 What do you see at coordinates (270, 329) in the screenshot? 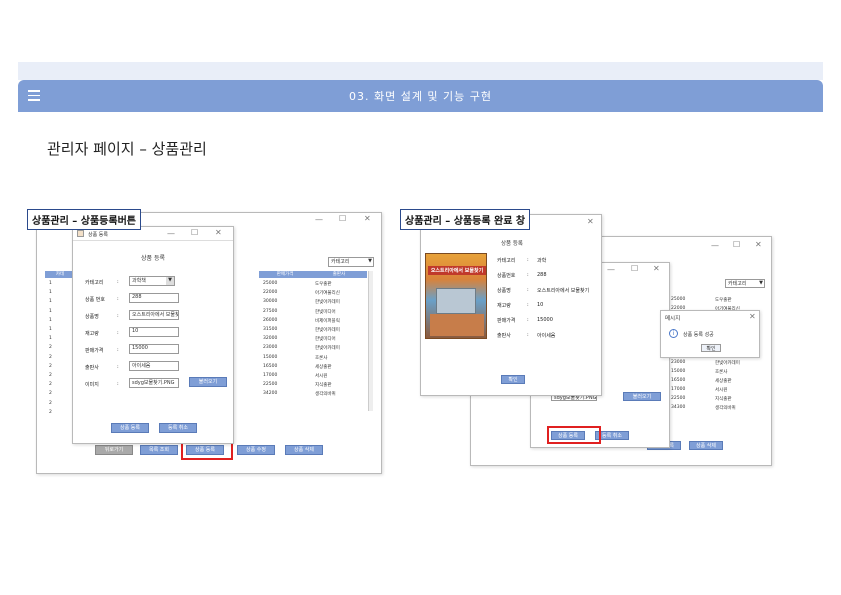
I see `table-cell-price: 31500` at bounding box center [270, 329].